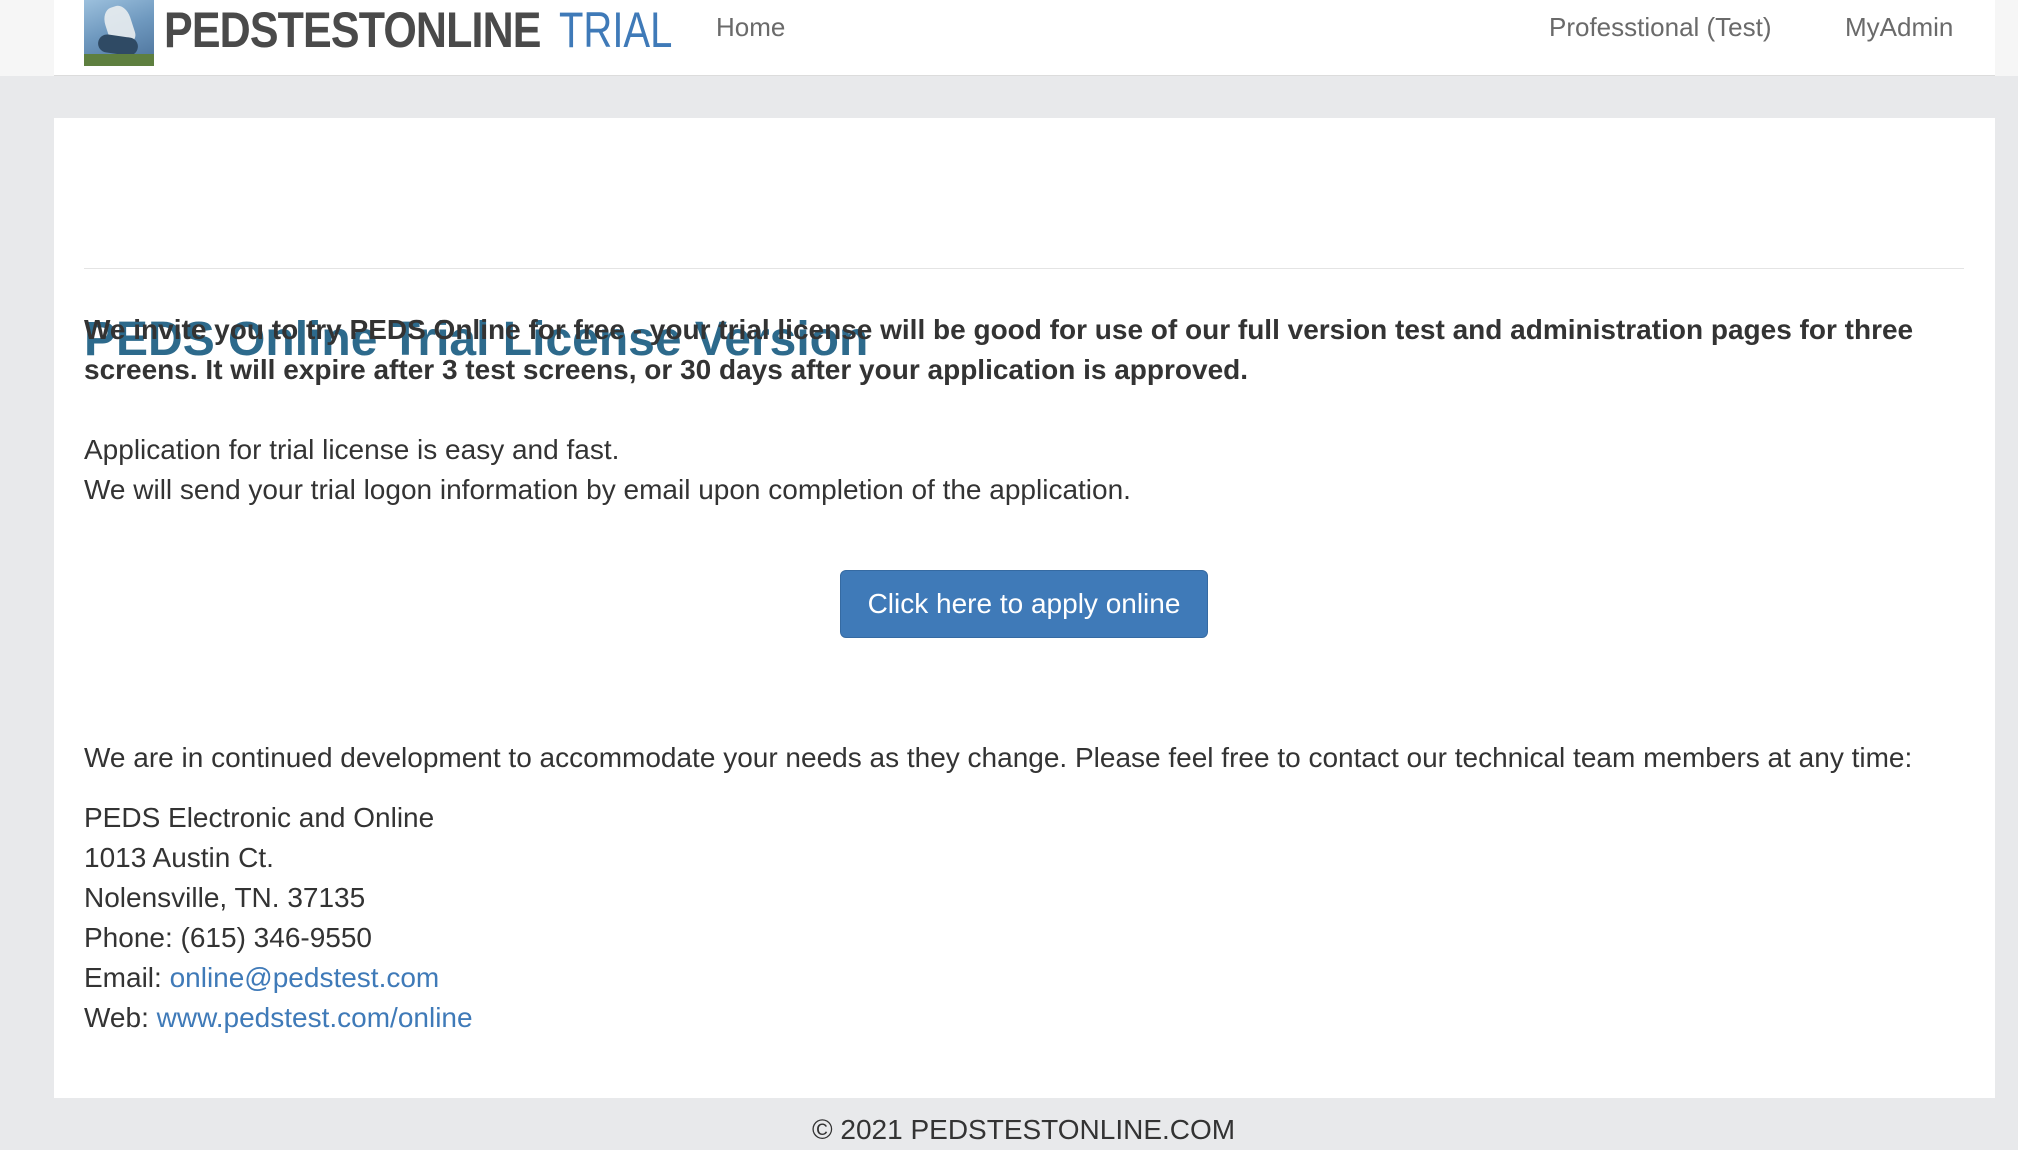  What do you see at coordinates (750, 27) in the screenshot?
I see `nav-home-link: Home` at bounding box center [750, 27].